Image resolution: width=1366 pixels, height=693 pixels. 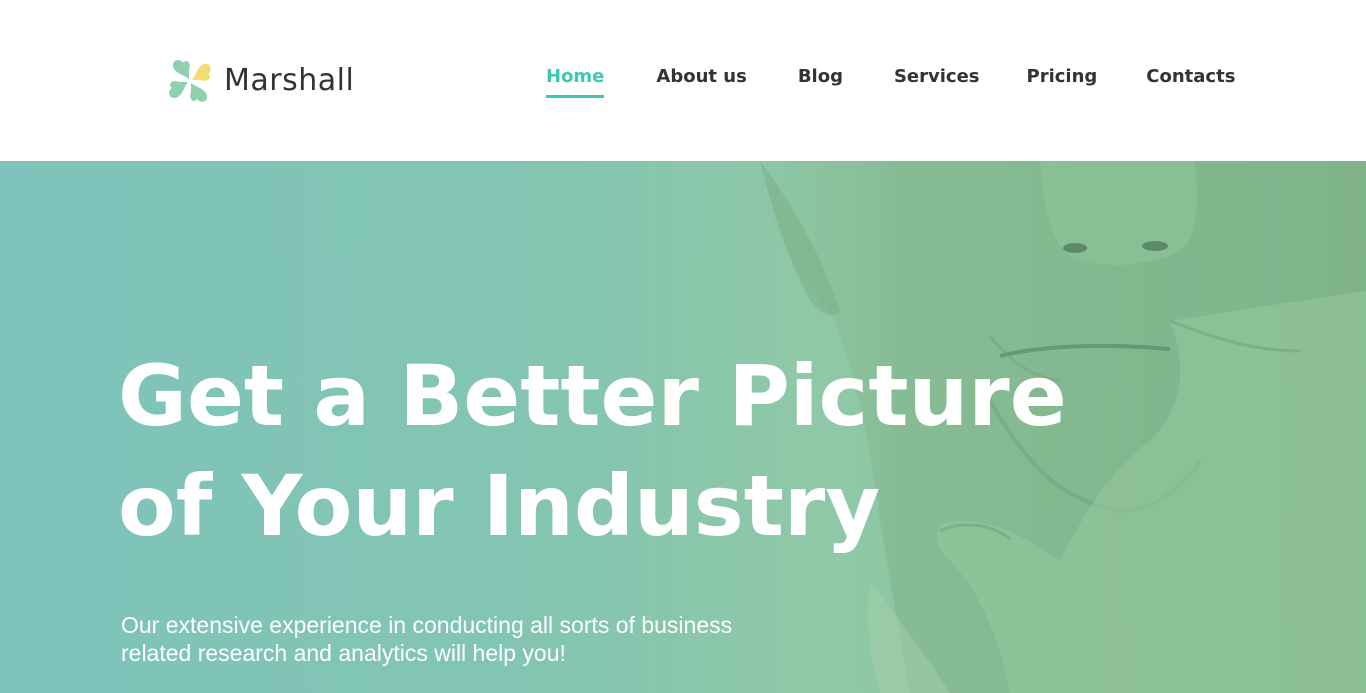 What do you see at coordinates (701, 76) in the screenshot?
I see `nav-about-us-label: About us` at bounding box center [701, 76].